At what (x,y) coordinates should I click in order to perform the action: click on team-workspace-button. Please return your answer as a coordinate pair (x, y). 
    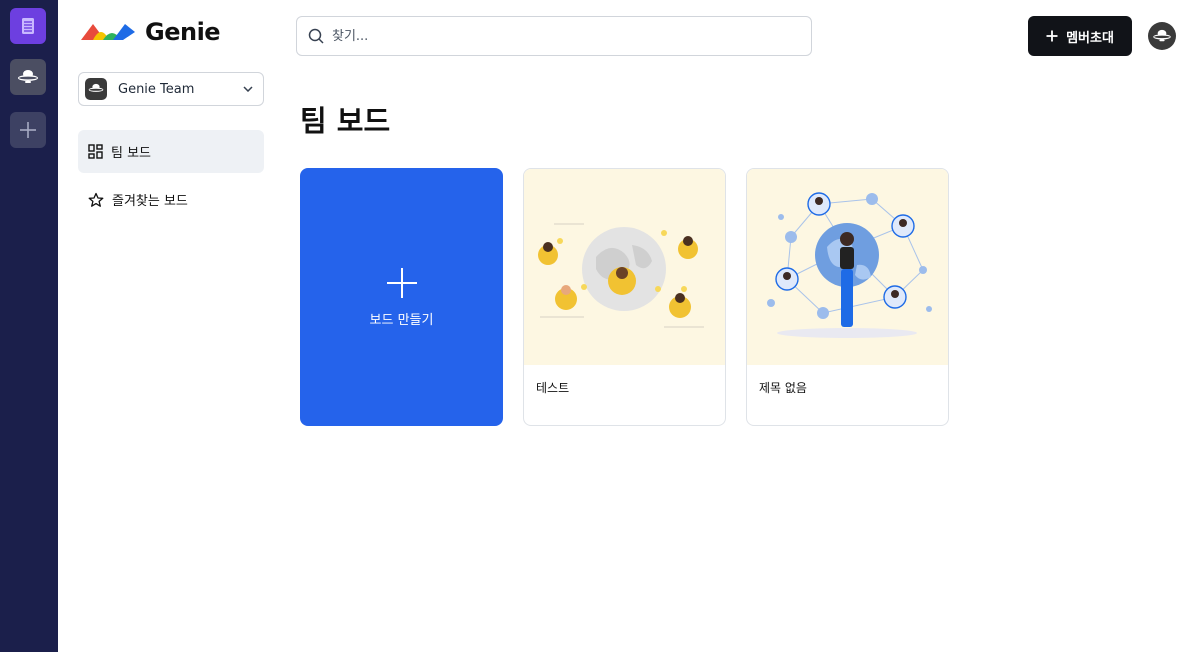
    Looking at the image, I should click on (28, 77).